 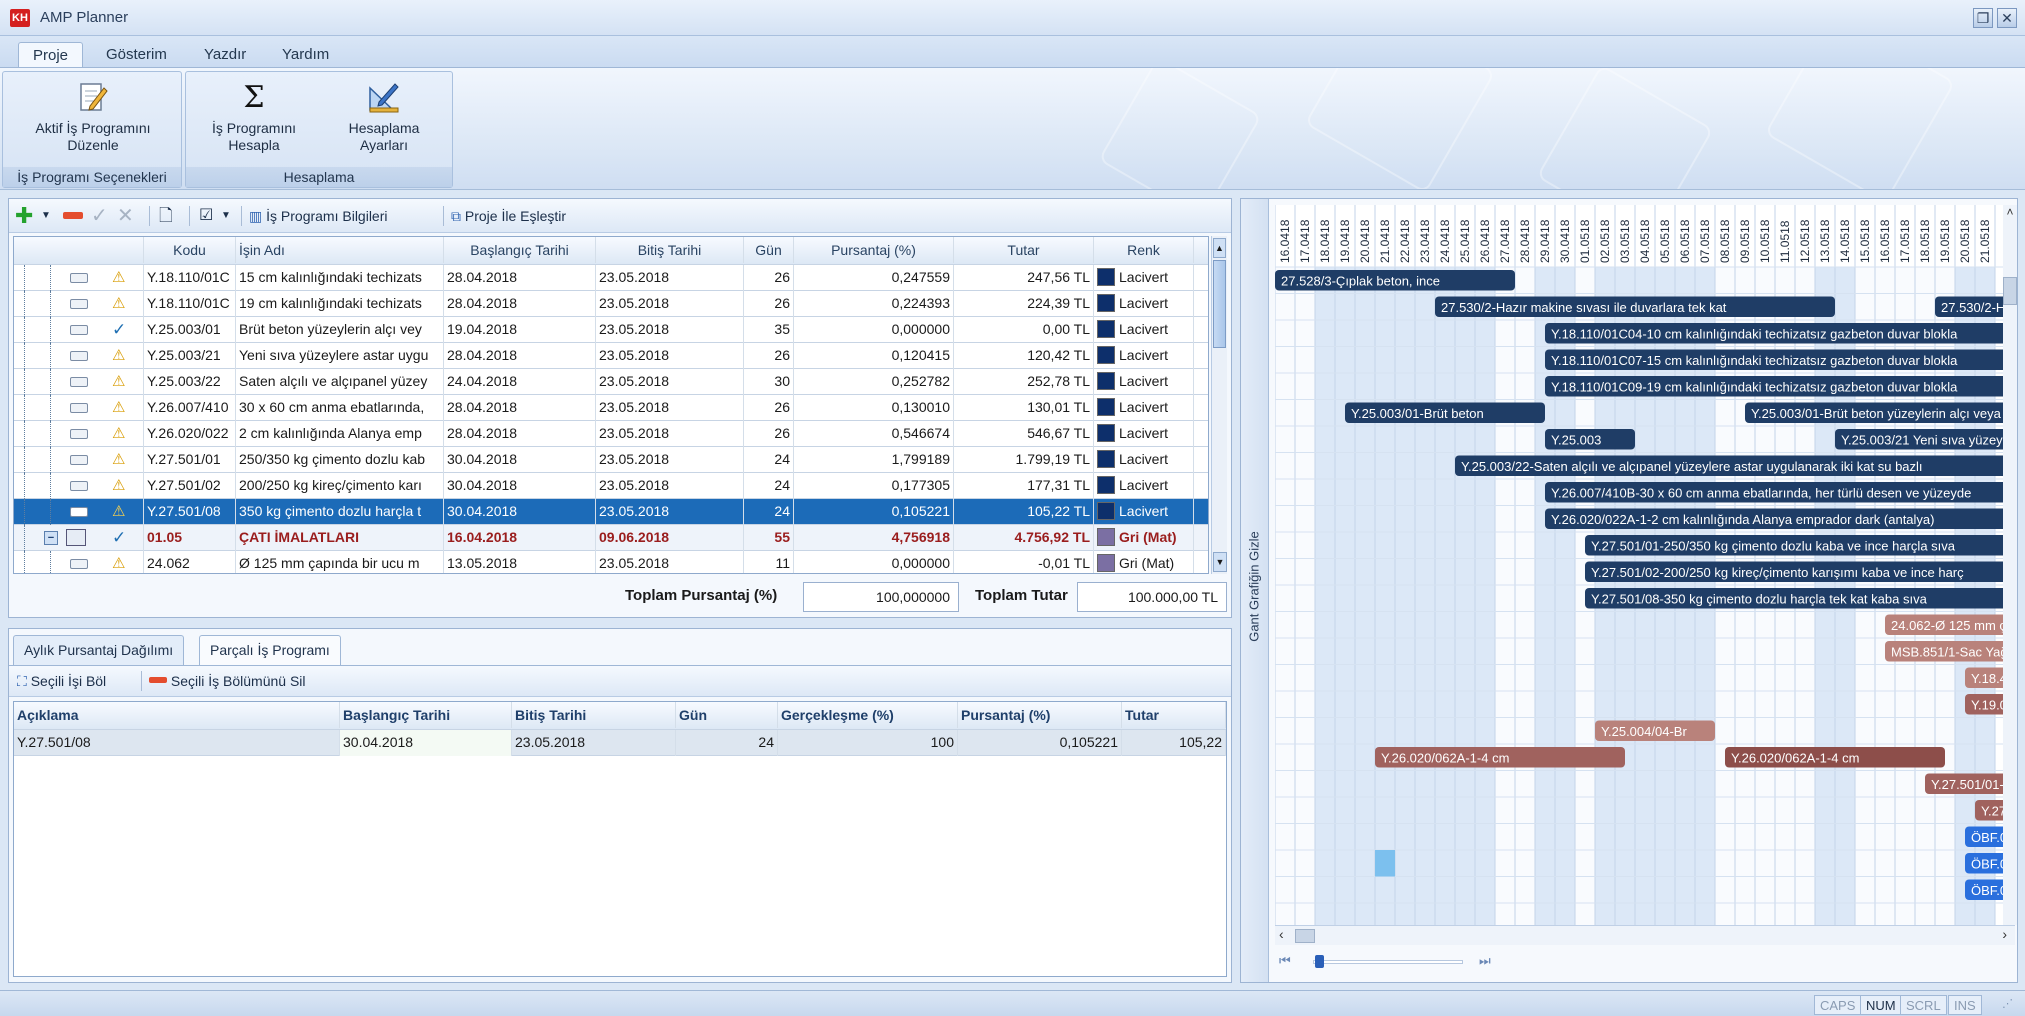 What do you see at coordinates (1201, 250) in the screenshot?
I see `grid-header-no: No` at bounding box center [1201, 250].